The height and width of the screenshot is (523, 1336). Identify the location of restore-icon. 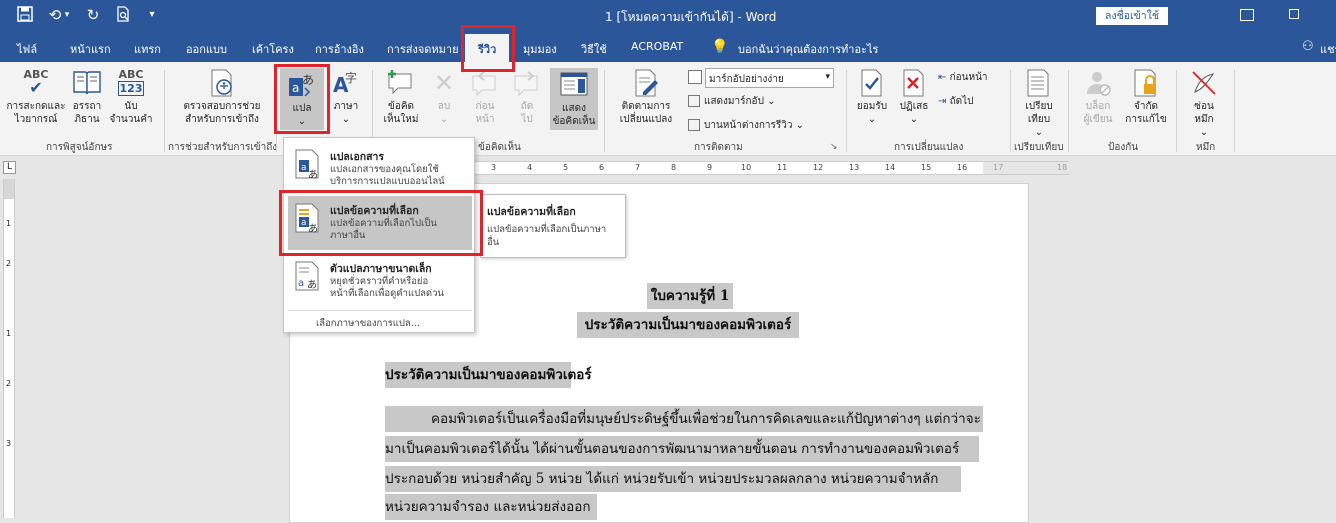
(1294, 14).